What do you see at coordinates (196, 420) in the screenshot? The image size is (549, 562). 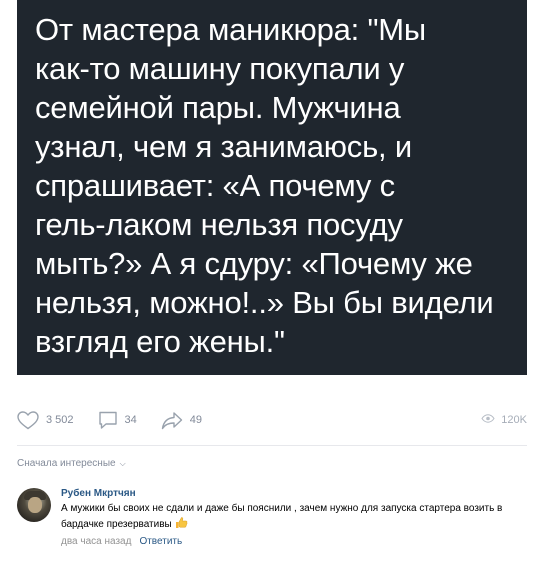 I see `share-count: 49` at bounding box center [196, 420].